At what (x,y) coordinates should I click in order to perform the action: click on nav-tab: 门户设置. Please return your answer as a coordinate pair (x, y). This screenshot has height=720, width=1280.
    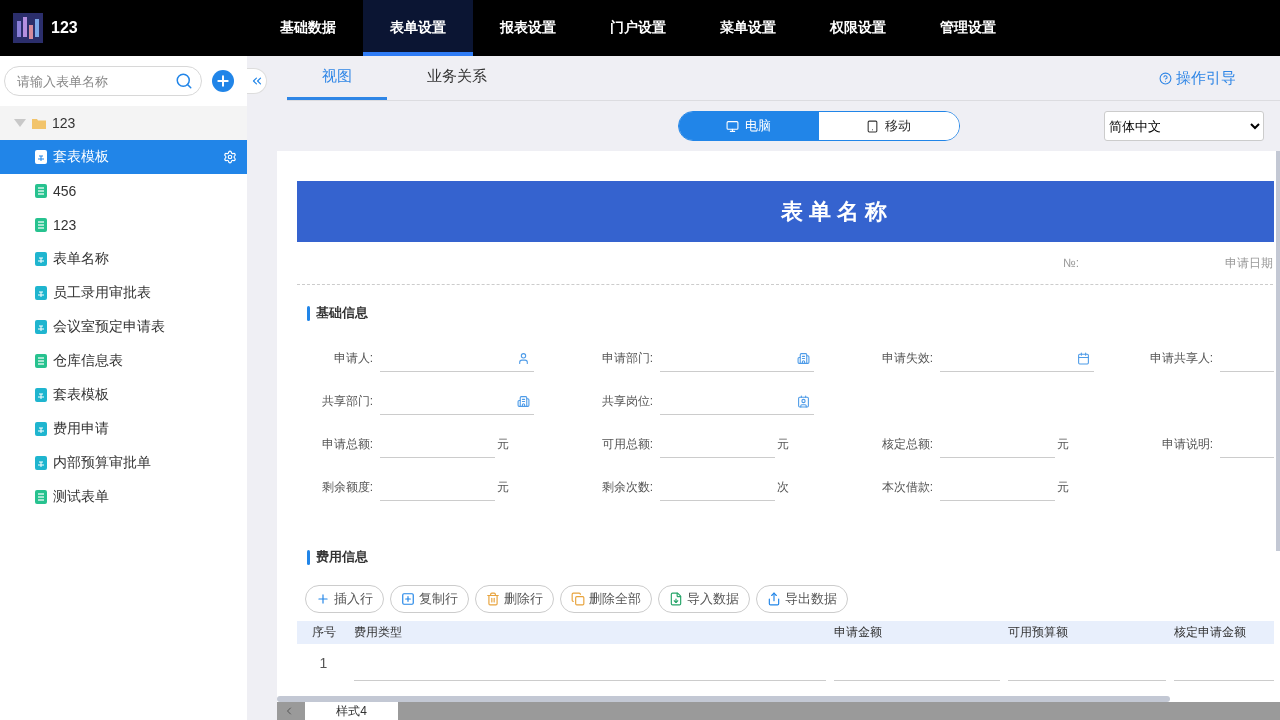
    Looking at the image, I should click on (638, 28).